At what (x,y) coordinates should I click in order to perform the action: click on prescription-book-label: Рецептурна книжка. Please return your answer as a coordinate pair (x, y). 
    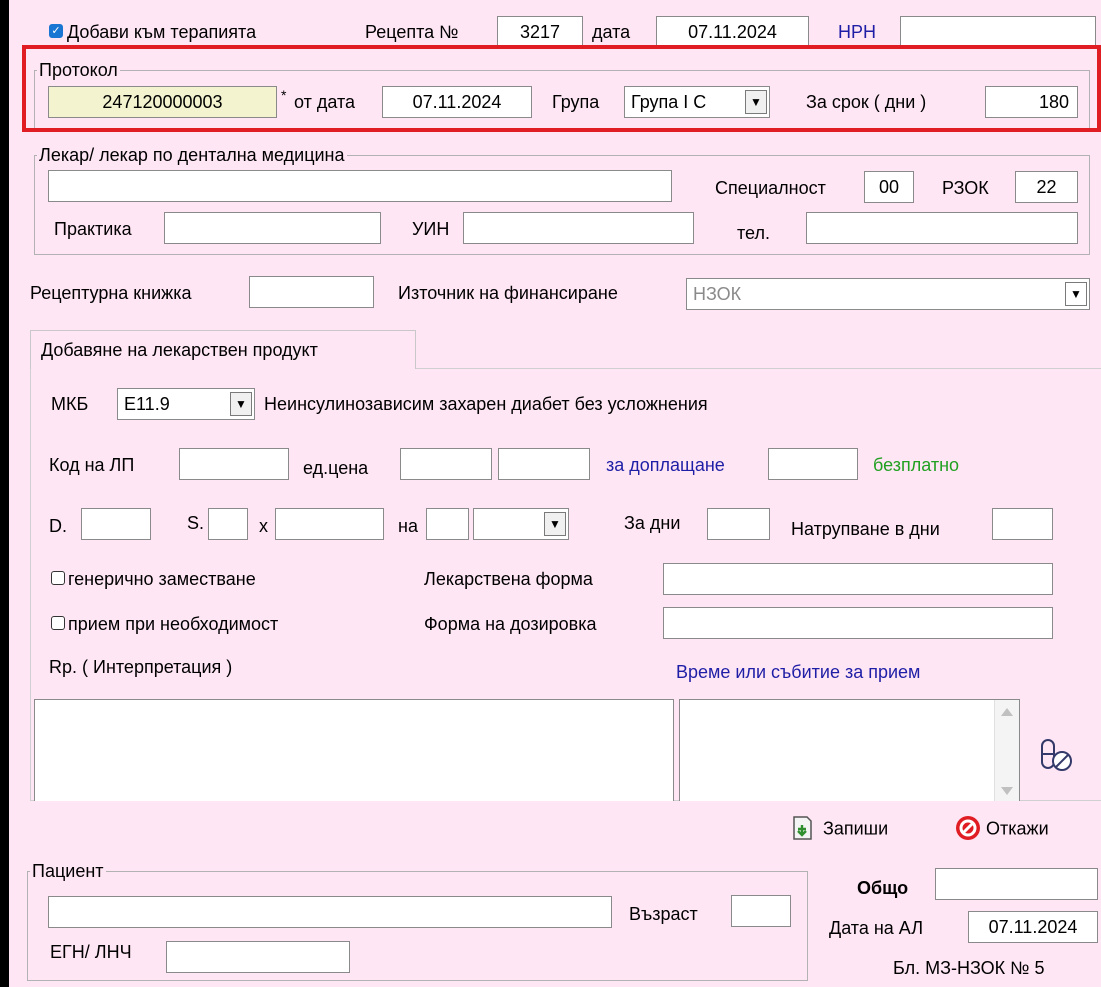
    Looking at the image, I should click on (111, 293).